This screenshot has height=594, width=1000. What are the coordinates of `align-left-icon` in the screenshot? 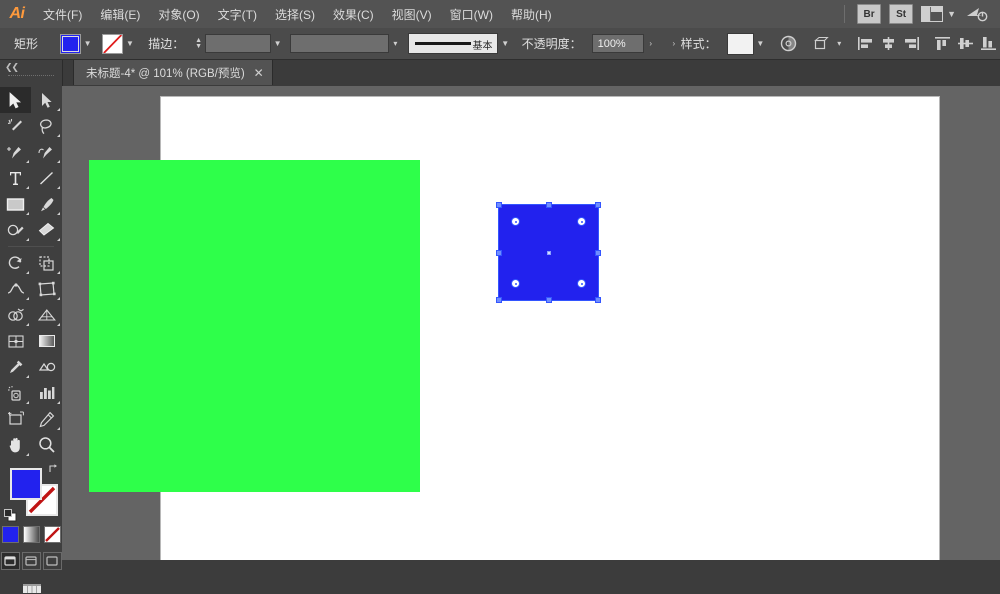 It's located at (865, 44).